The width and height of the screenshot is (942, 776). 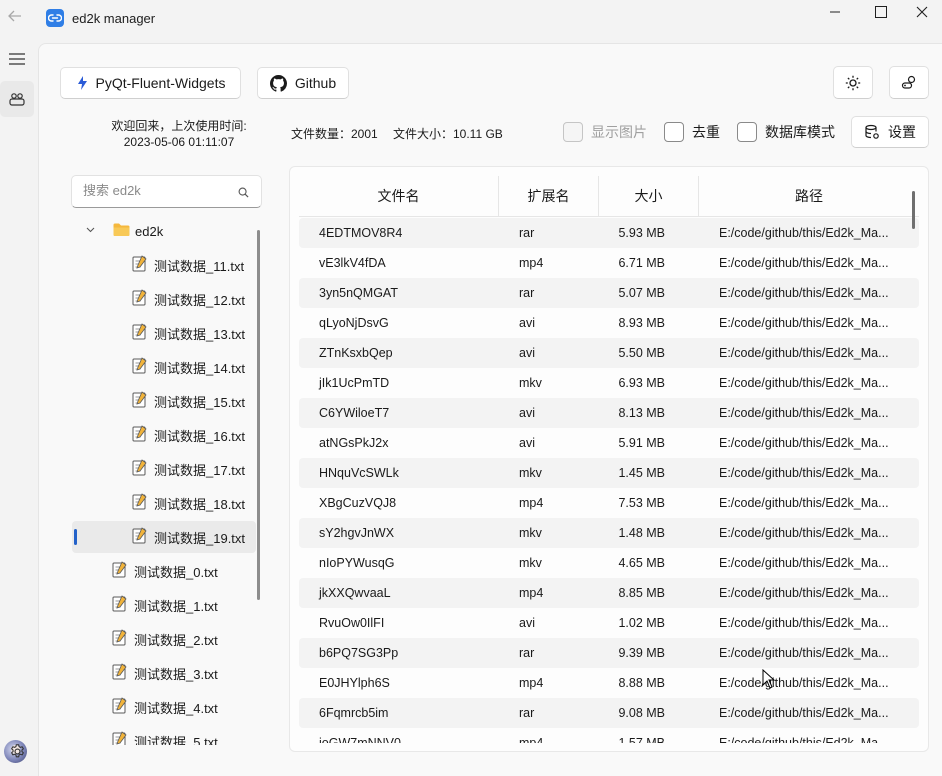 I want to click on maximize-button, so click(x=881, y=14).